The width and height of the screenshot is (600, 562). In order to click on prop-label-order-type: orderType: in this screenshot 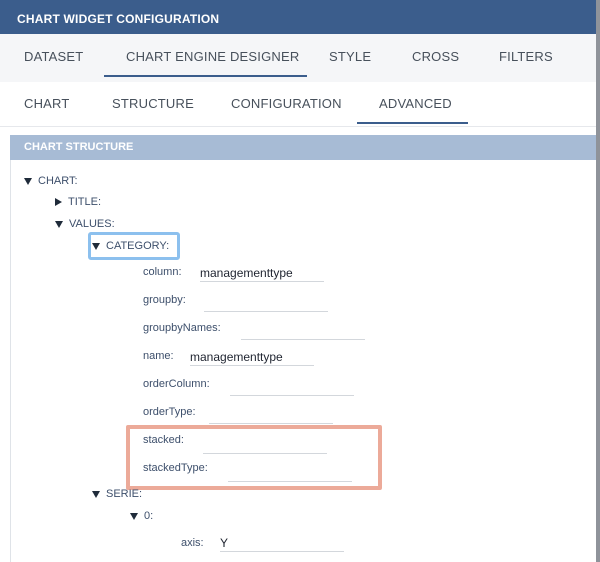, I will do `click(169, 412)`.